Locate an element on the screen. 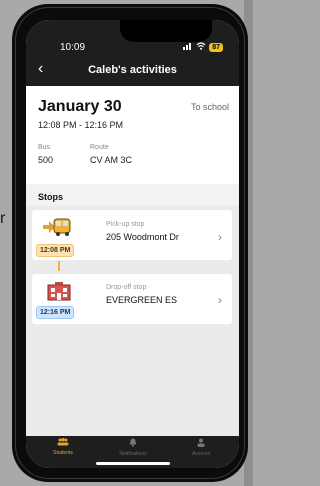  route-value: CV AM 3C is located at coordinates (111, 160).